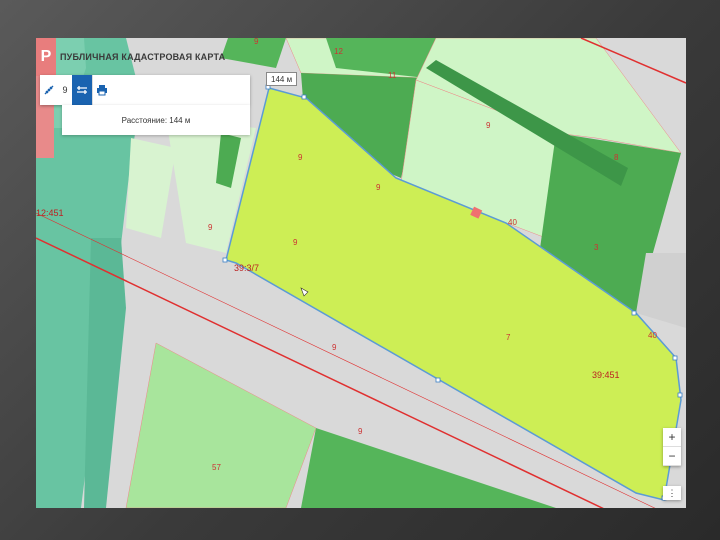  Describe the element at coordinates (82, 90) in the screenshot. I see `distance-measure-icon` at that location.